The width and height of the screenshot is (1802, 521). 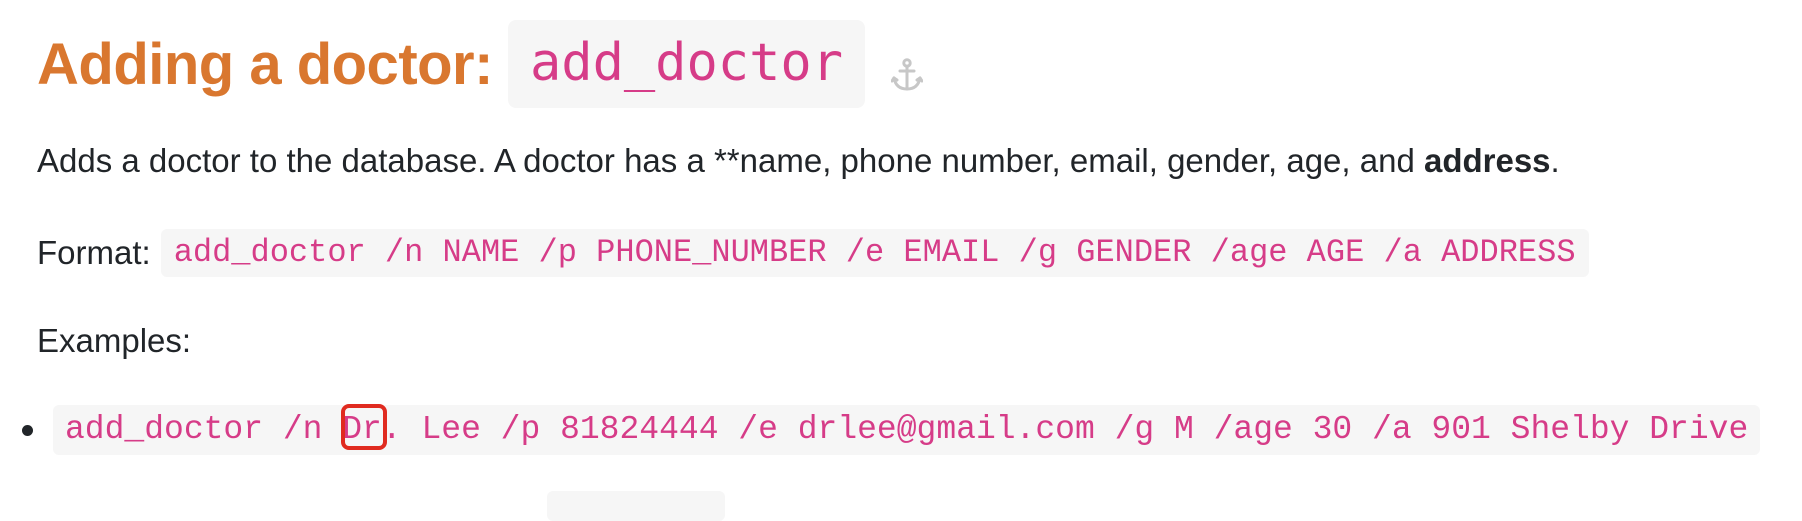 What do you see at coordinates (94, 252) in the screenshot?
I see `format-label: Format:` at bounding box center [94, 252].